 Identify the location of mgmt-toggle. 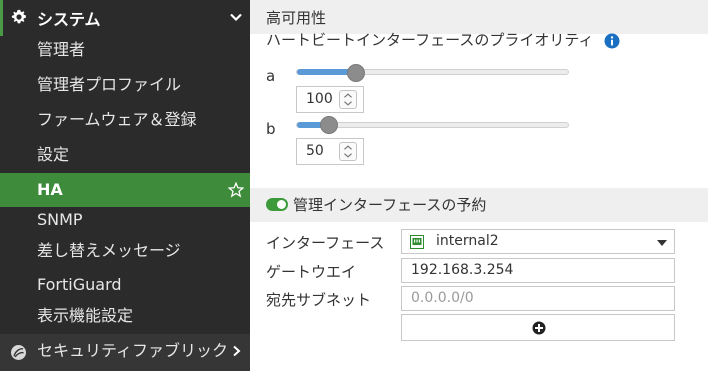
(277, 204).